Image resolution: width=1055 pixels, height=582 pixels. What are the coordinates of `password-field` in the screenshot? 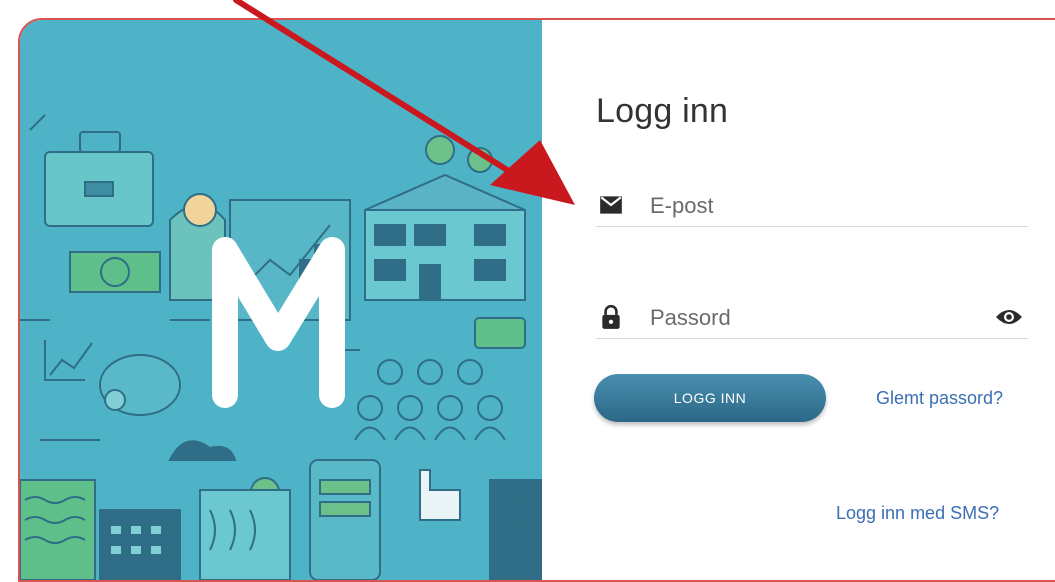 It's located at (812, 317).